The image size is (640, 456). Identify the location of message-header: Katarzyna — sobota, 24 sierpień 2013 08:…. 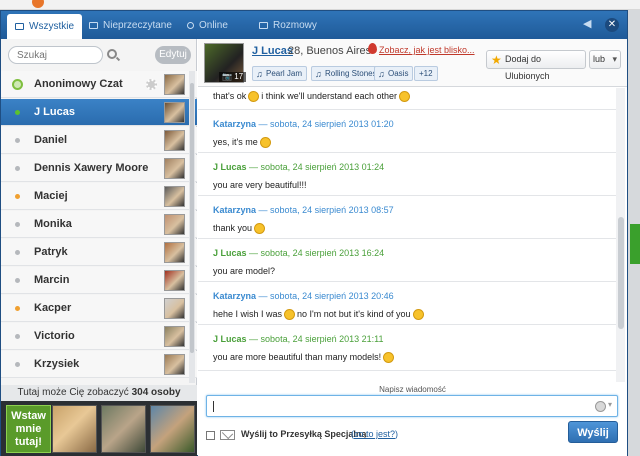
(303, 210).